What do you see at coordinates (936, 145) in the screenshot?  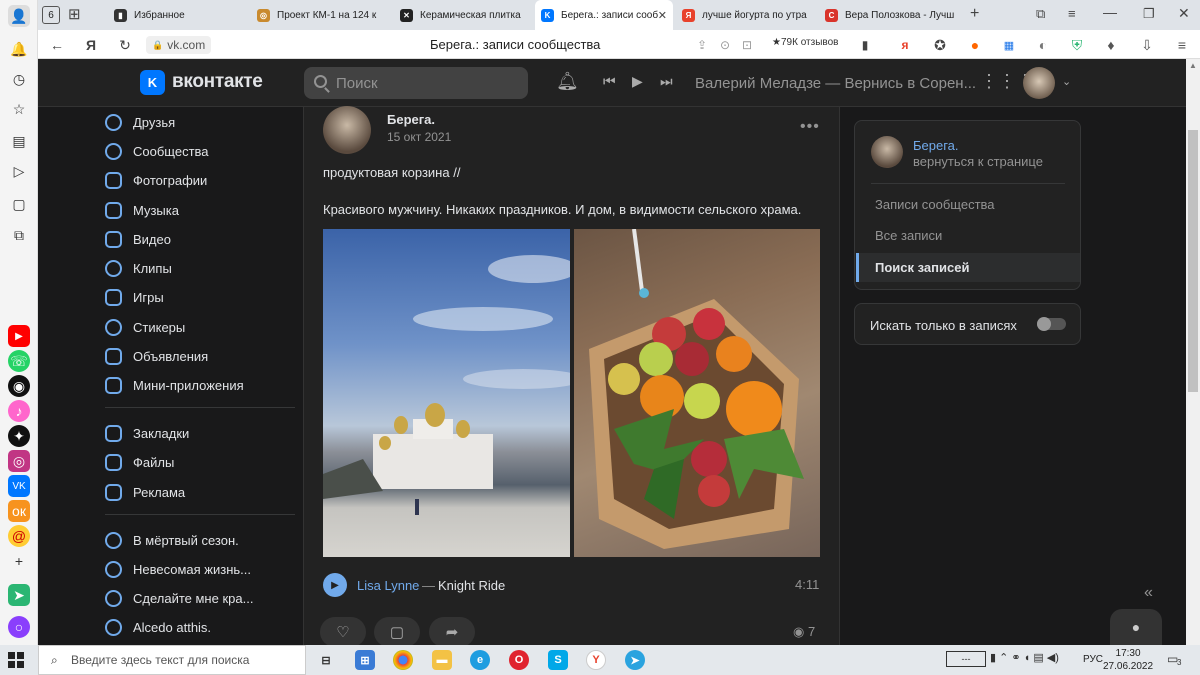 I see `community-name: Берега.` at bounding box center [936, 145].